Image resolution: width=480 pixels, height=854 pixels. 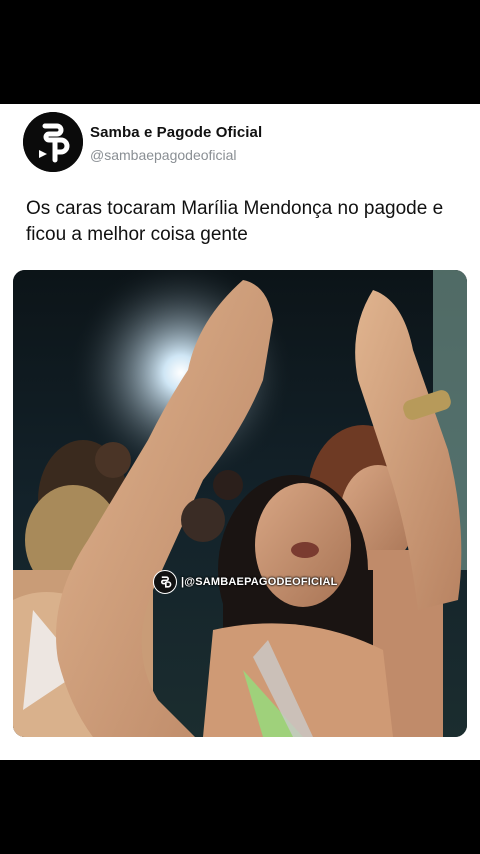 I want to click on watermark-text: |@SAMBAEPAGODEOFICIAL, so click(x=259, y=582).